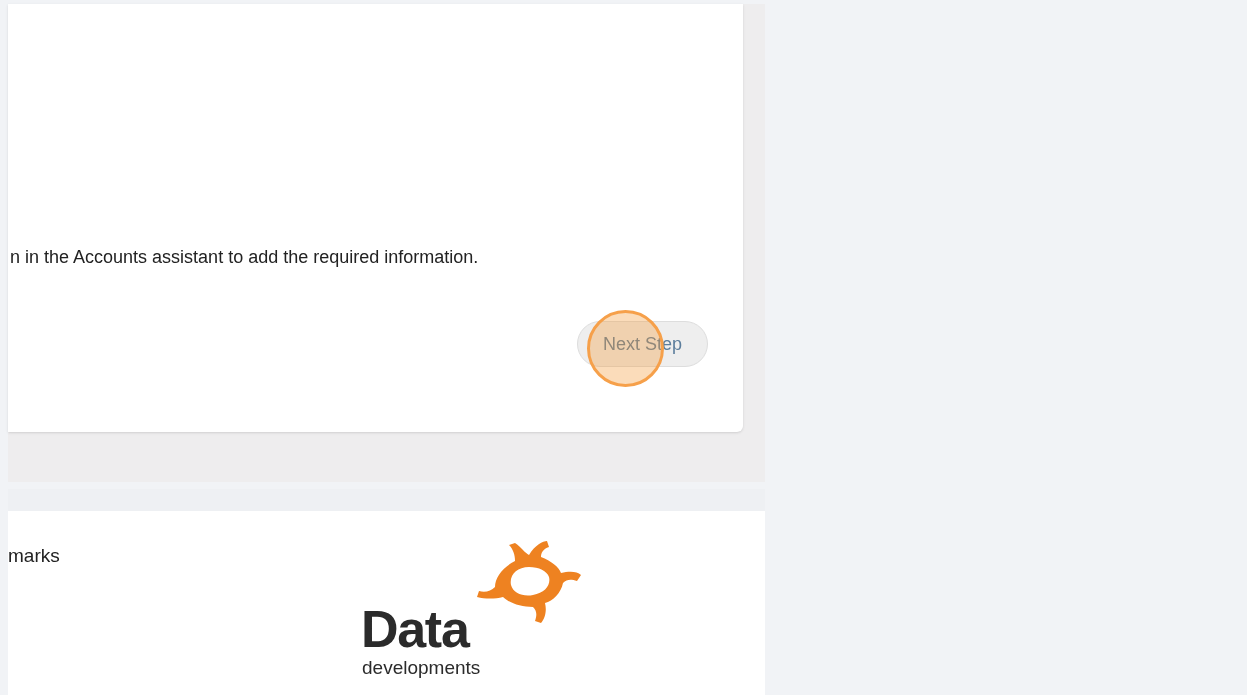 This screenshot has width=1247, height=695. I want to click on message-text: n in the Accounts assistant to add the required information., so click(244, 257).